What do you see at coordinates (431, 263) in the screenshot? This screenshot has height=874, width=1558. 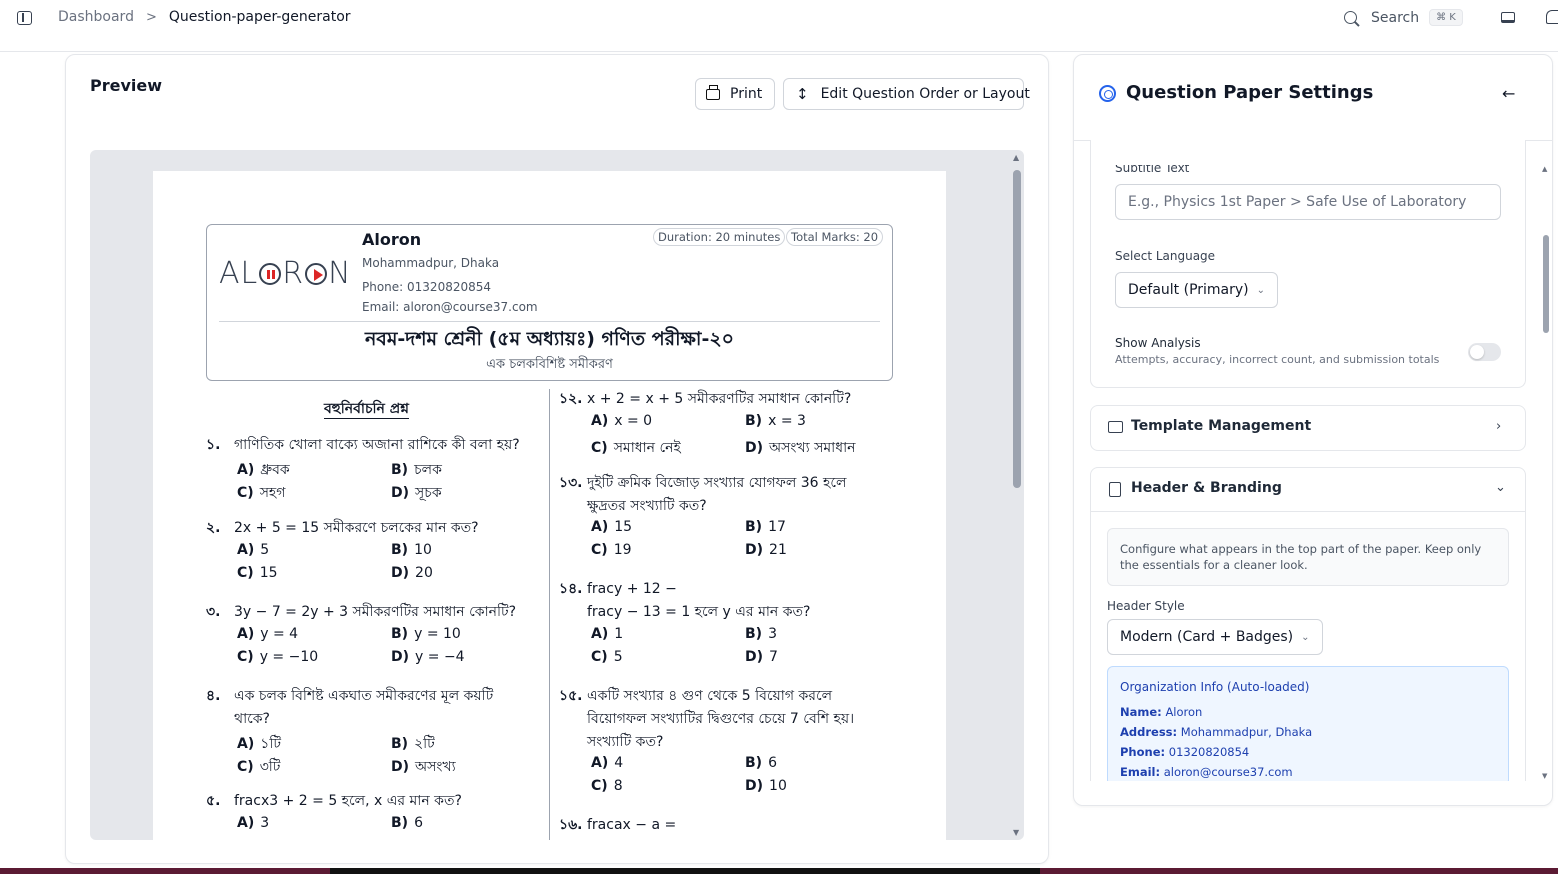 I see `org-address: Mohammadpur, Dhaka` at bounding box center [431, 263].